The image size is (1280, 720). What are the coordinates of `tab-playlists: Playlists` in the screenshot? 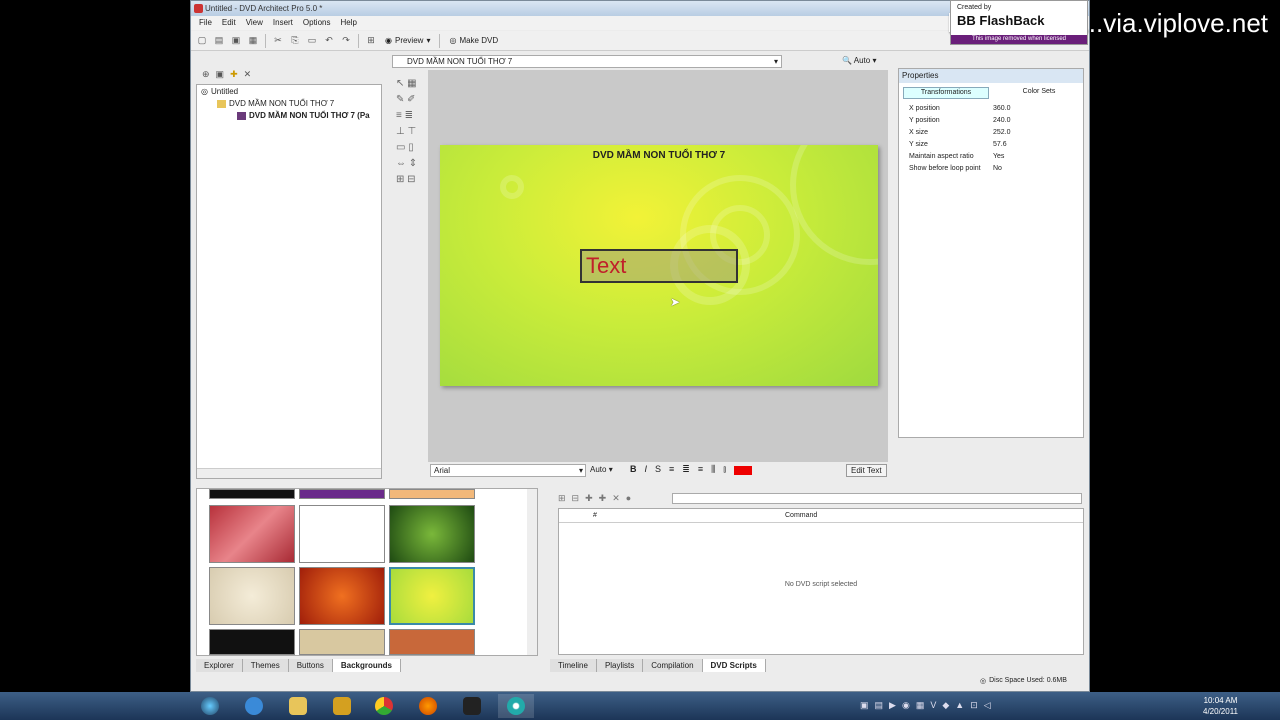 It's located at (620, 665).